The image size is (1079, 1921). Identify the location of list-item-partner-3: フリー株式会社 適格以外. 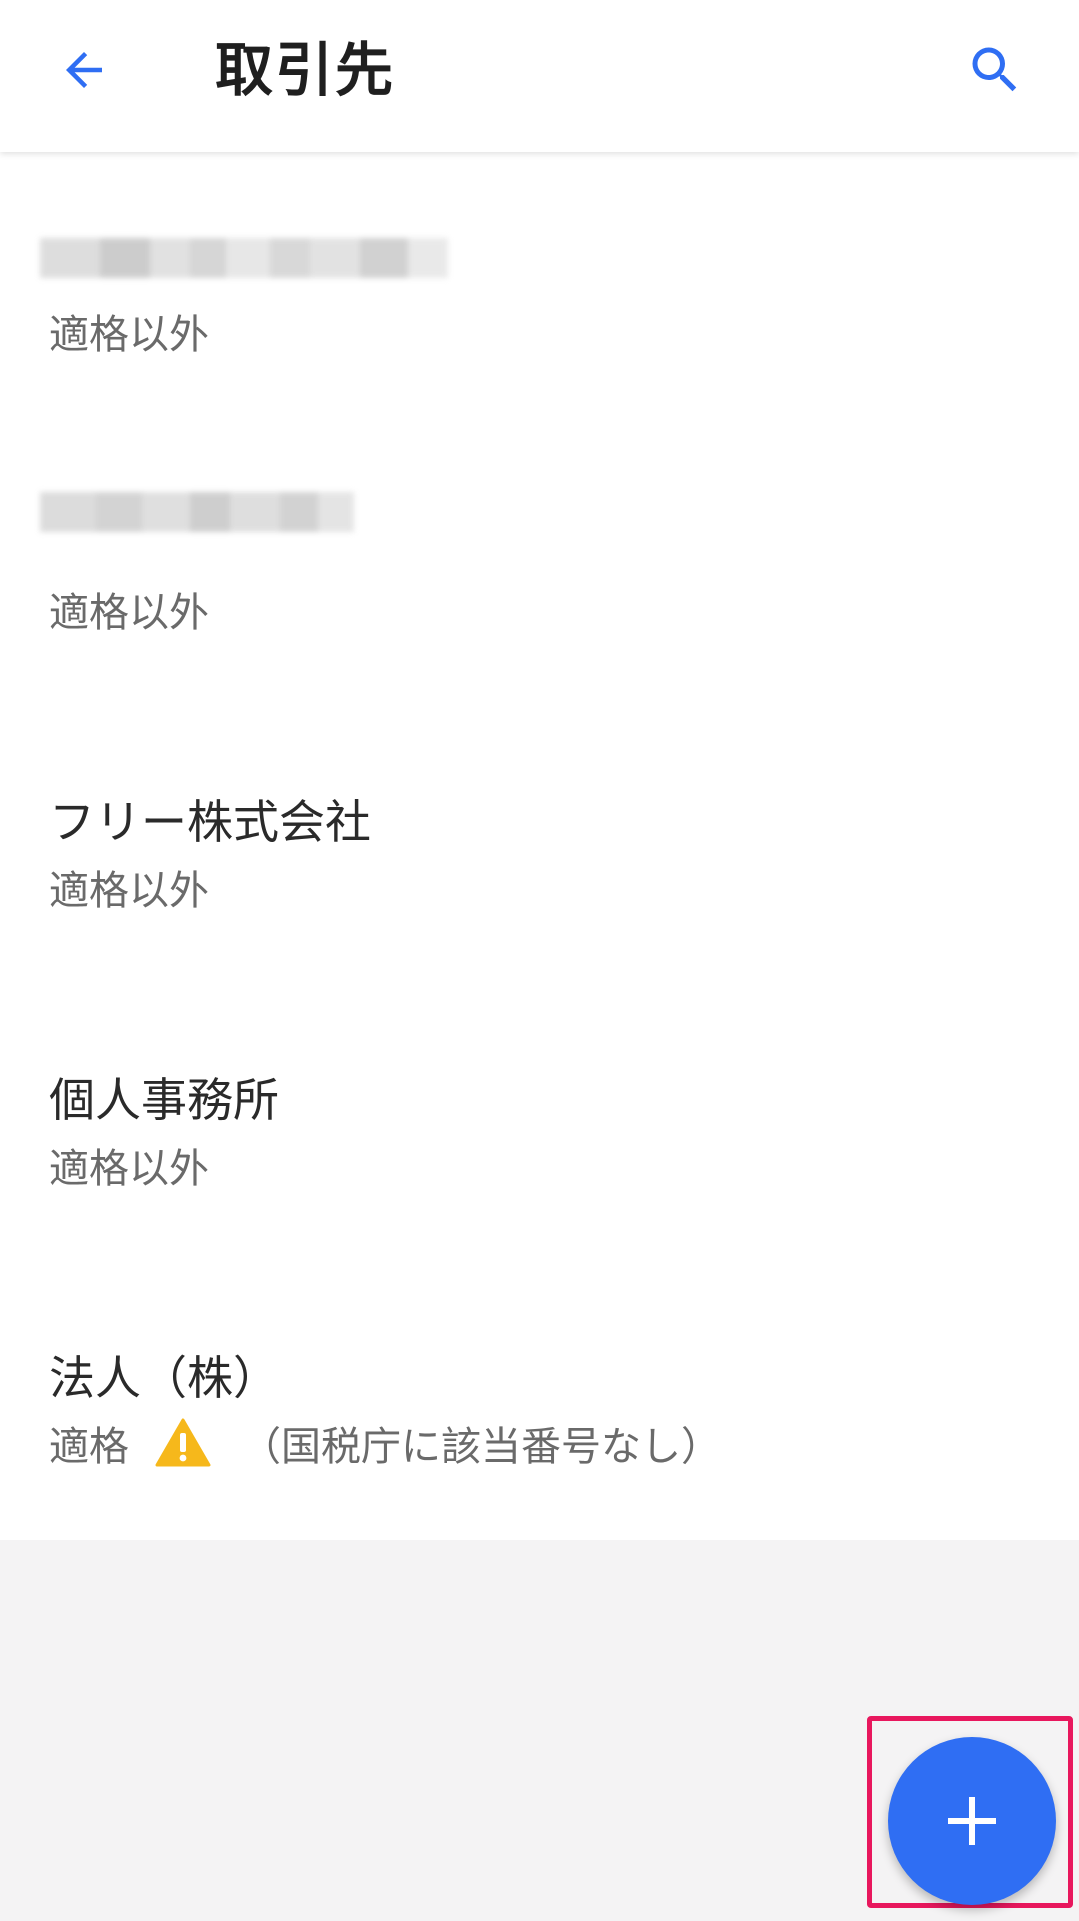
(539, 847).